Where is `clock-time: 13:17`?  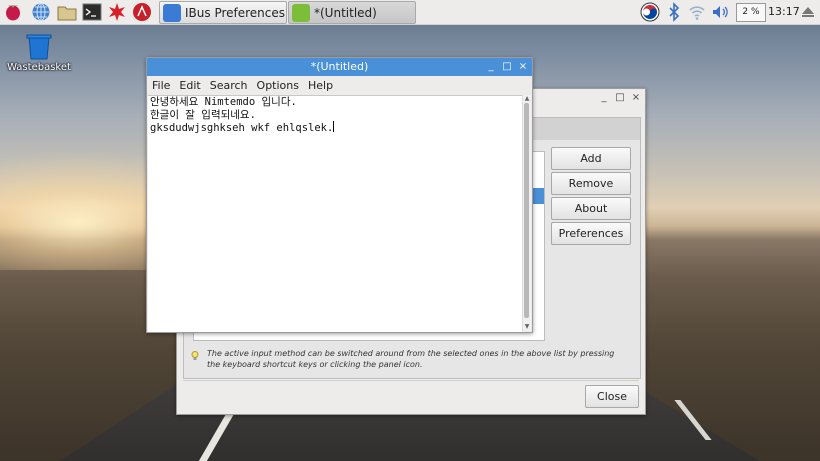 clock-time: 13:17 is located at coordinates (784, 11).